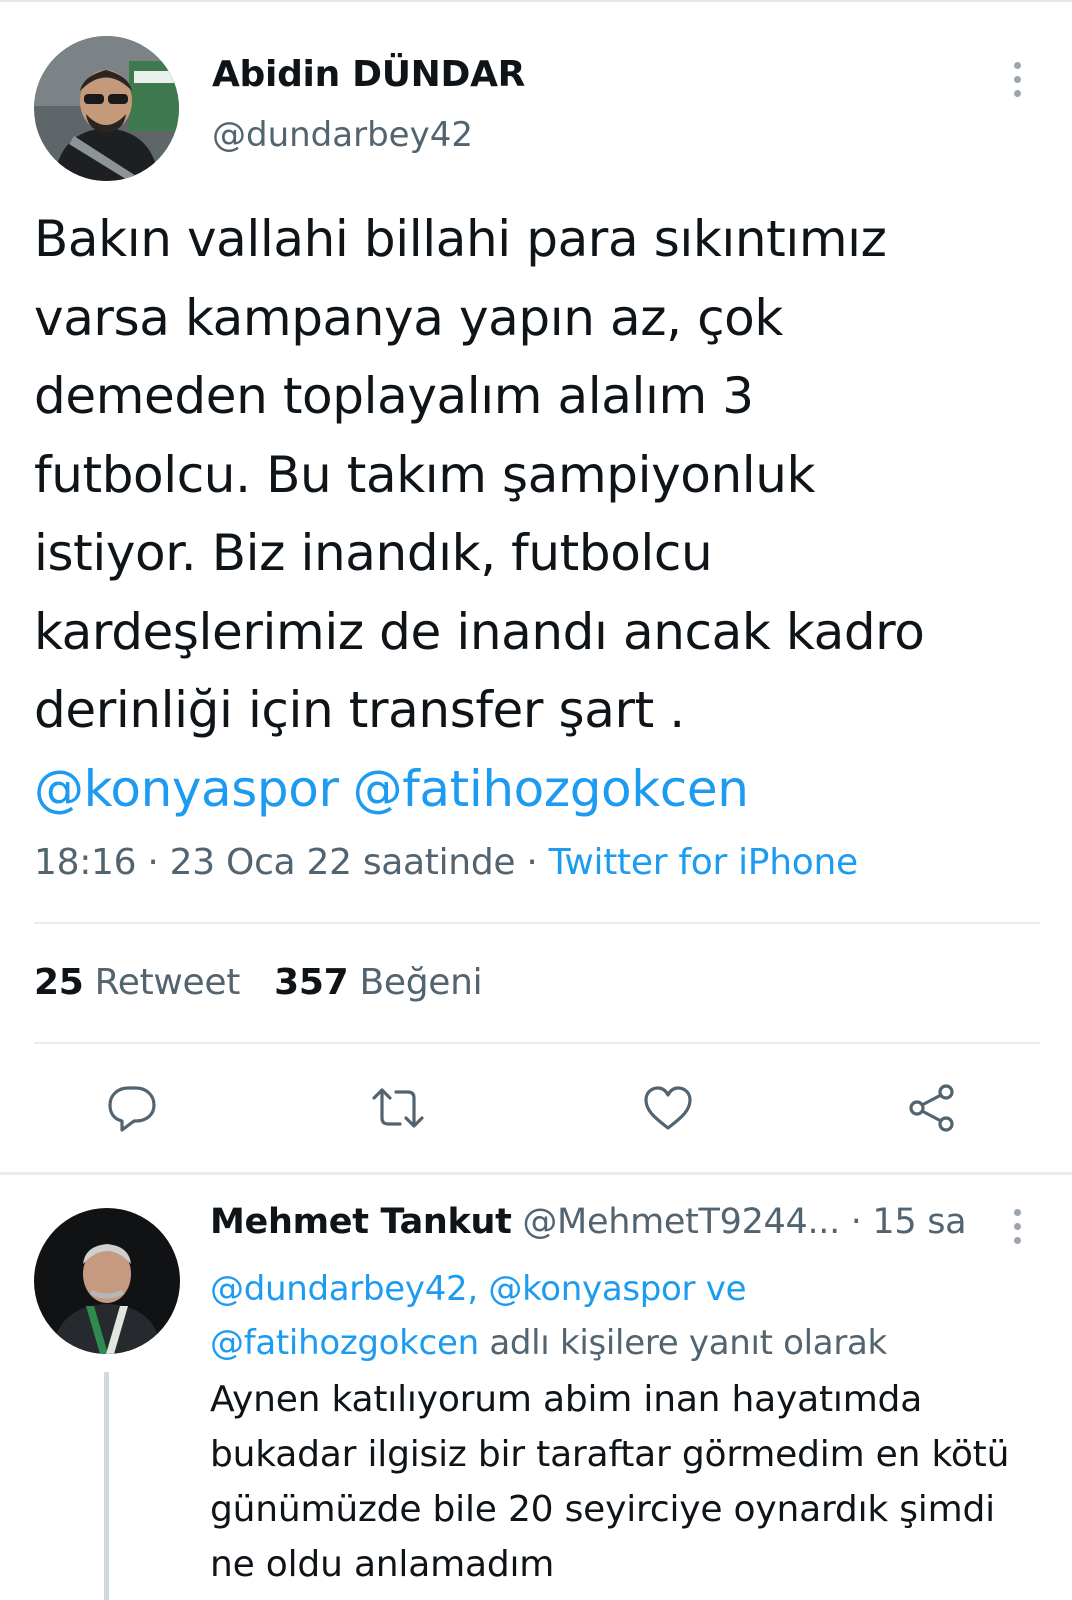  What do you see at coordinates (382, 1564) in the screenshot?
I see `reply-text-line: ne oldu anlamadım` at bounding box center [382, 1564].